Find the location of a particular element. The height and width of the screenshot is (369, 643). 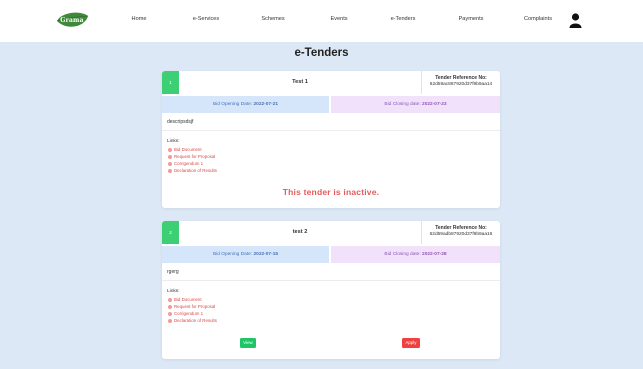

nav-e-services: e-Services is located at coordinates (206, 19).